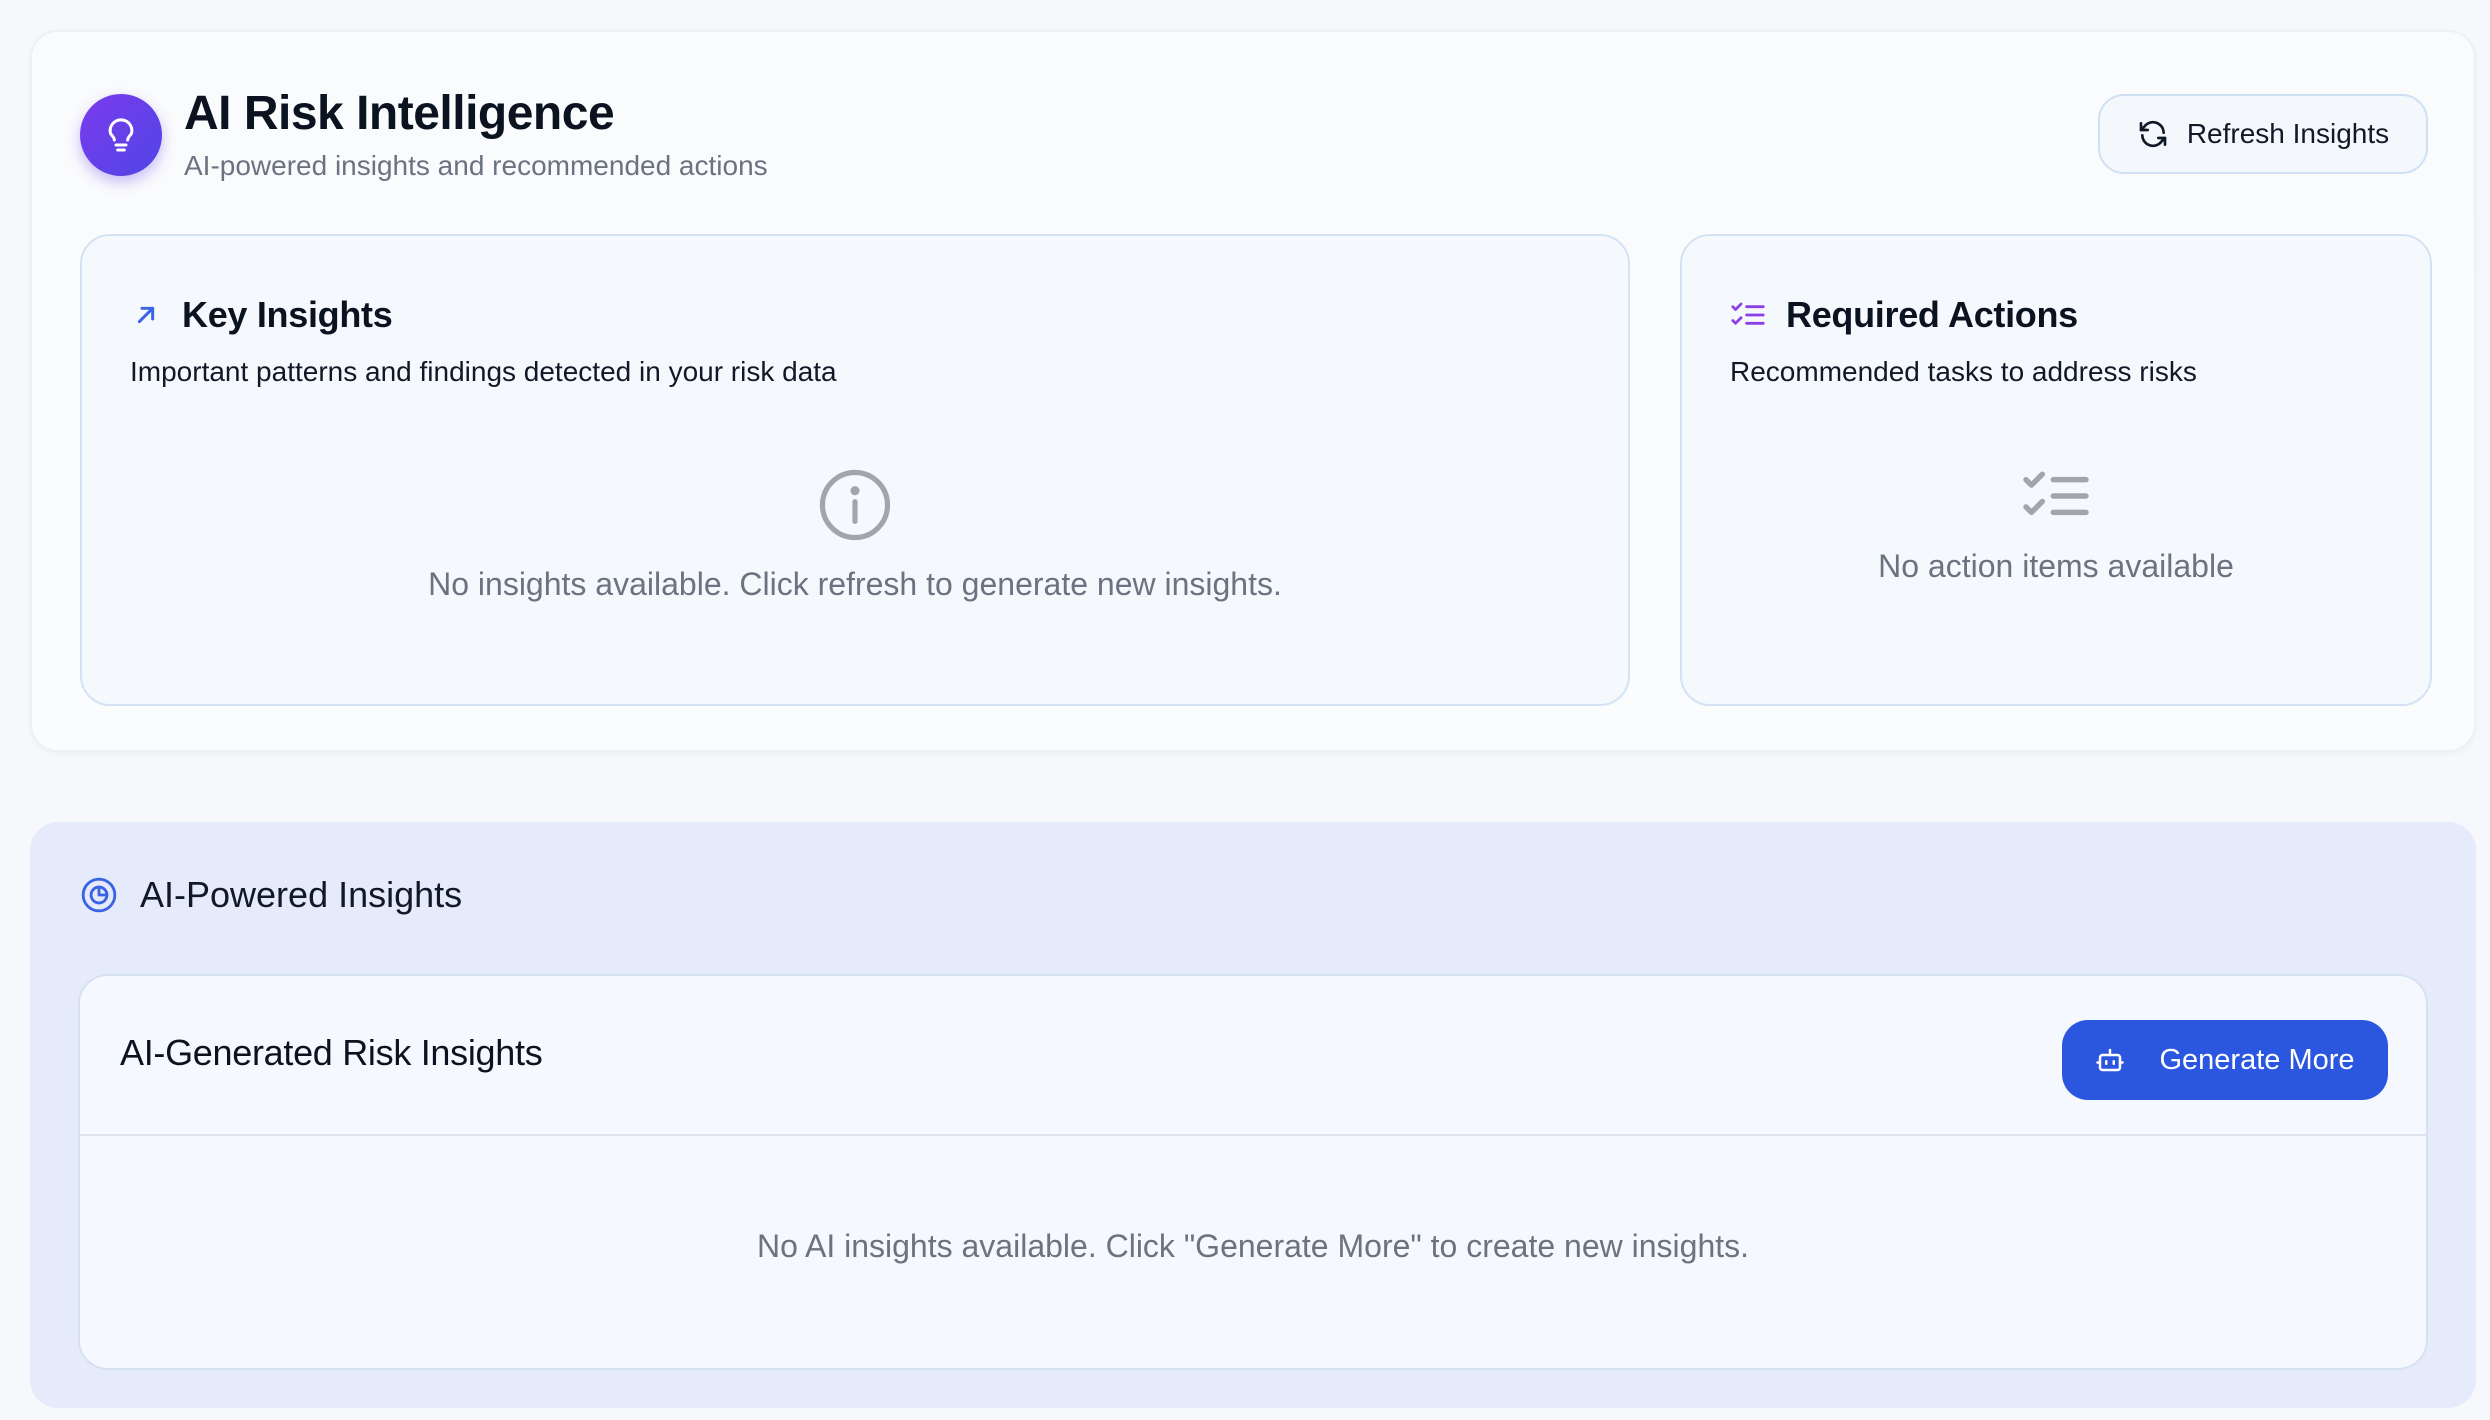 Image resolution: width=2490 pixels, height=1420 pixels. I want to click on required-actions-empty-text: No action items available, so click(2056, 566).